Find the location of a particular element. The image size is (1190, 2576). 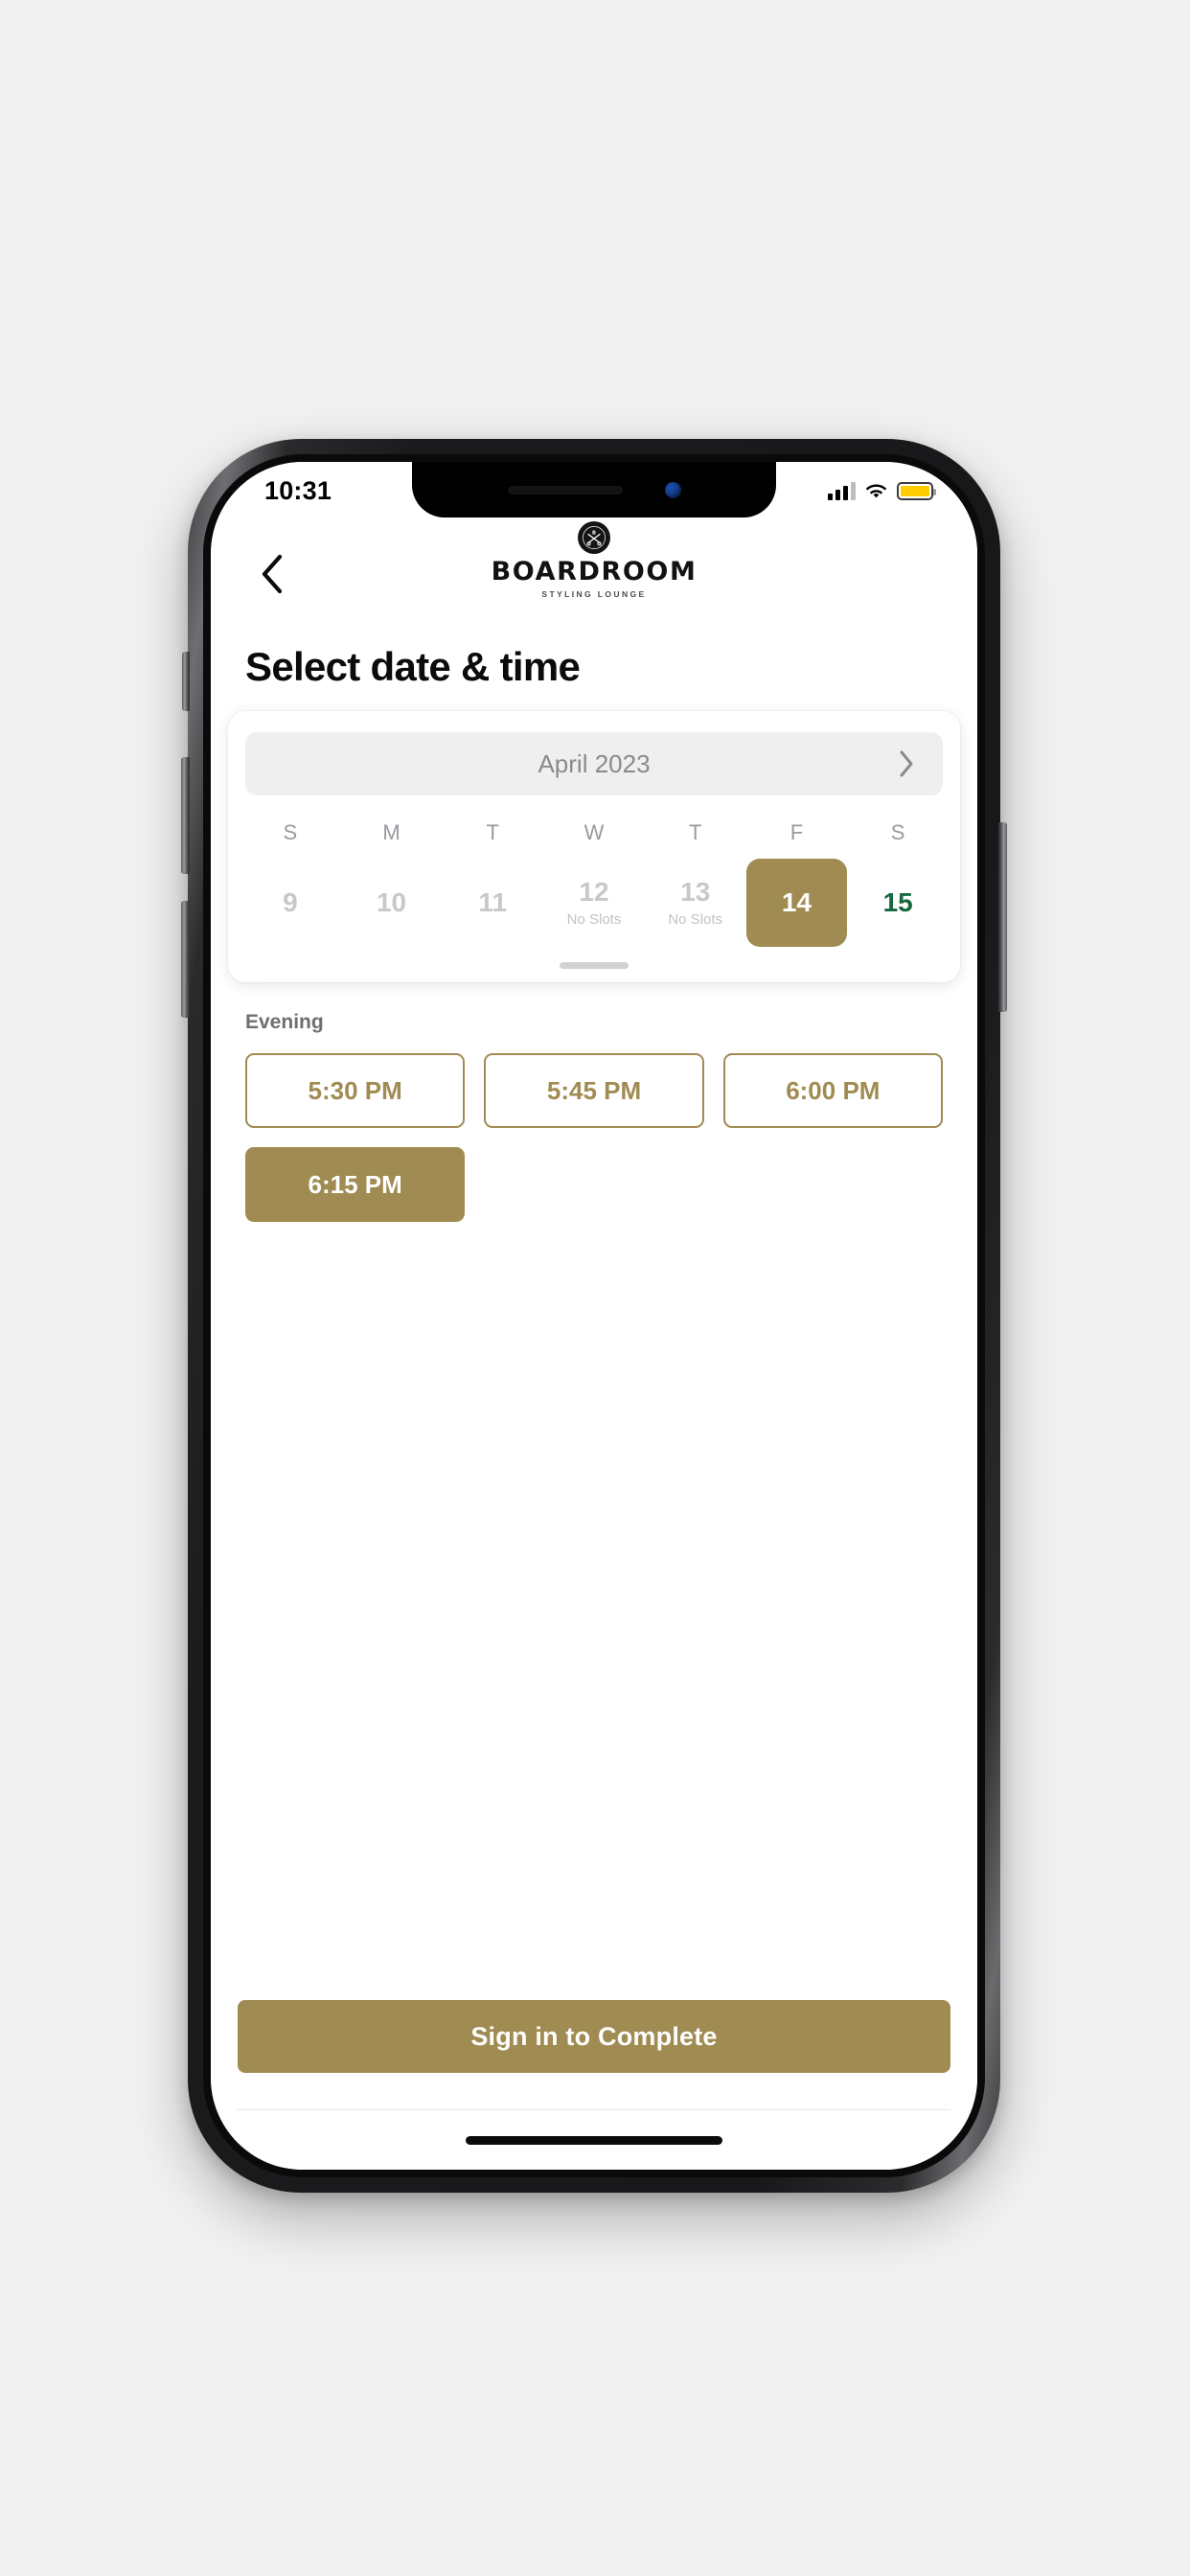

calendar-weekday-3: W is located at coordinates (594, 832).